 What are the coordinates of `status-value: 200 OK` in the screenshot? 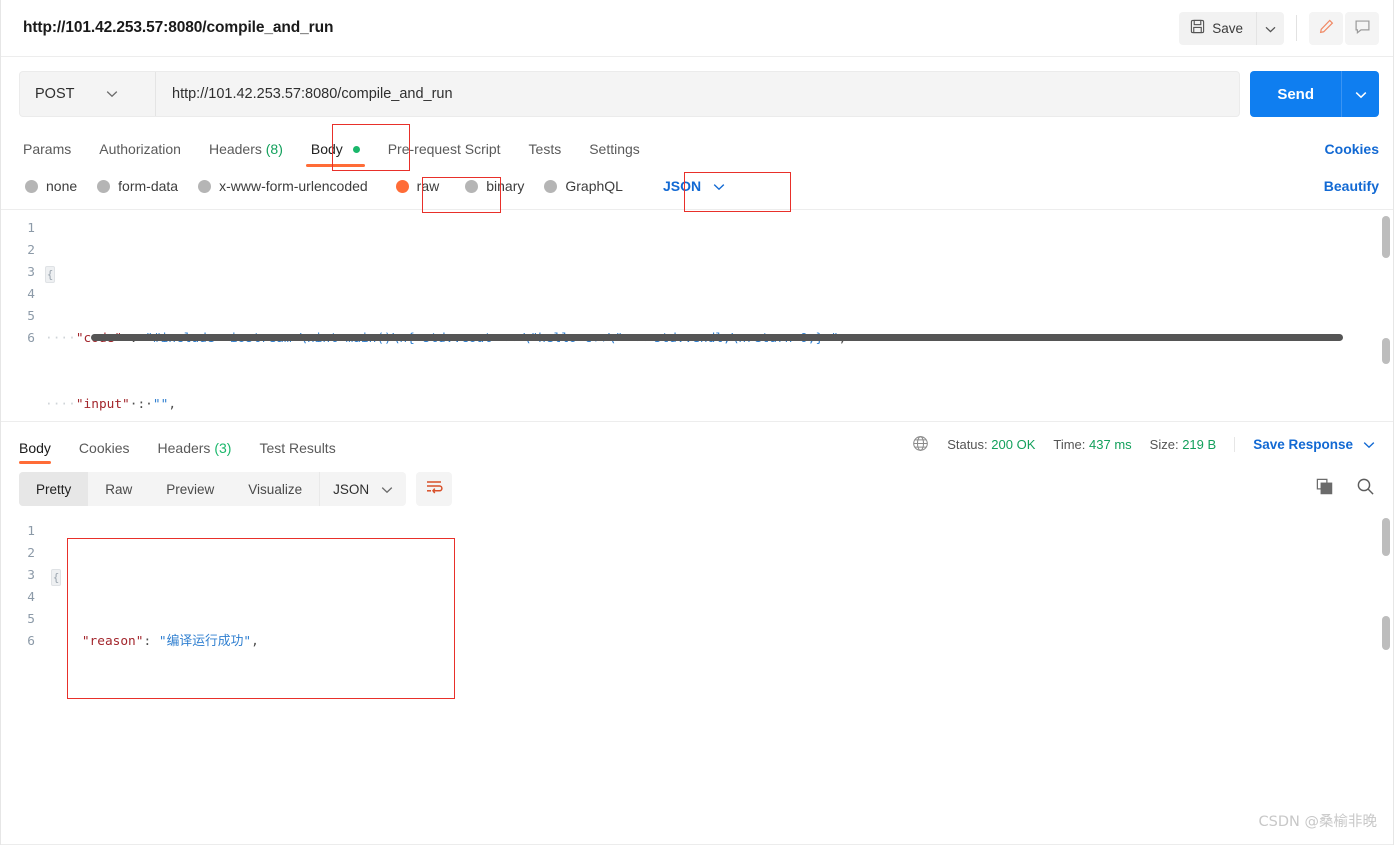 It's located at (1013, 444).